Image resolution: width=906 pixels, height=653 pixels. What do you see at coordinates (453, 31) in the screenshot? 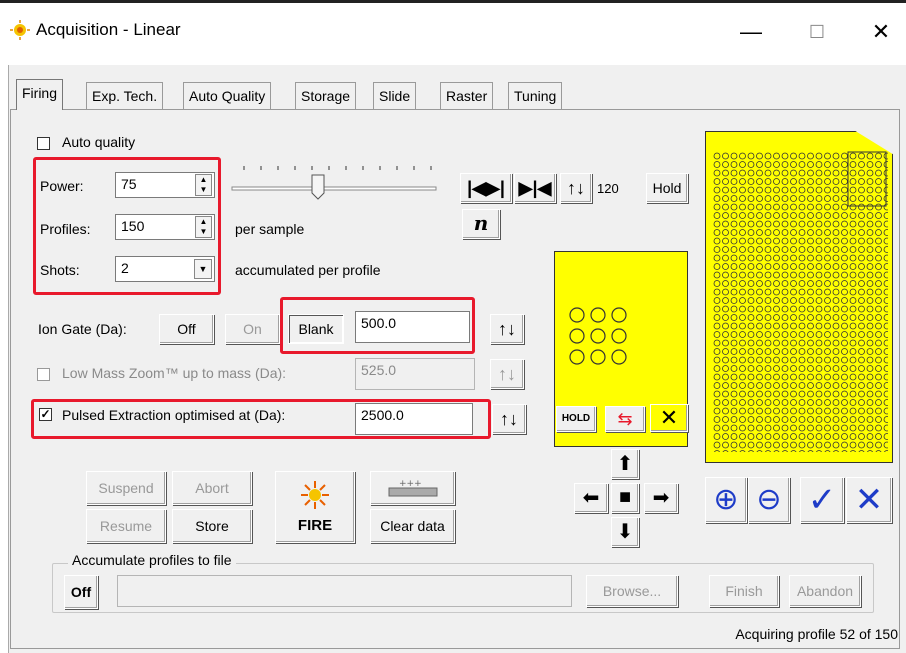
I see `title-bar: Acquisition - Linear — ☐ ✕` at bounding box center [453, 31].